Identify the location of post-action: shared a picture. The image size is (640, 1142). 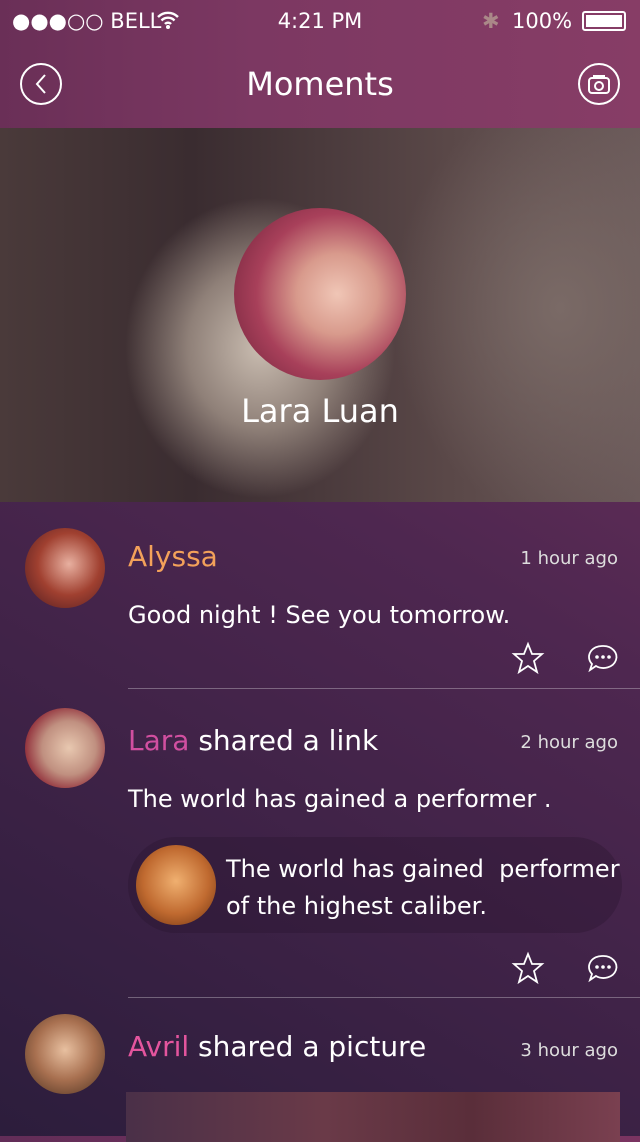
(308, 1046).